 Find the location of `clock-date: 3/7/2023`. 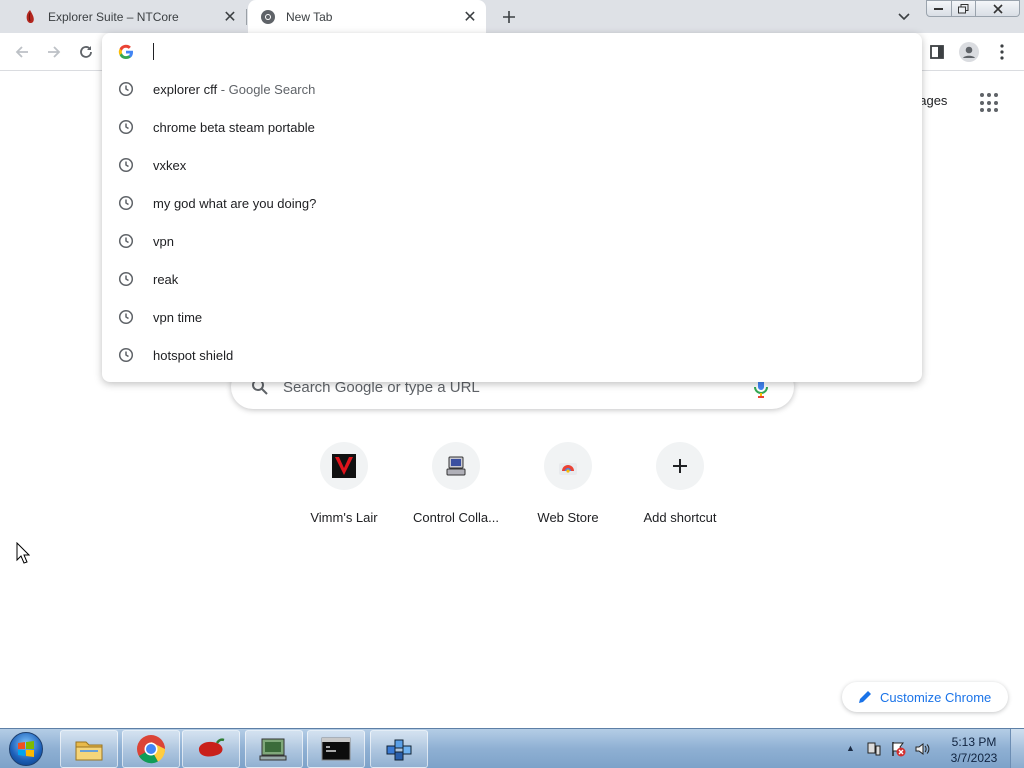

clock-date: 3/7/2023 is located at coordinates (974, 758).